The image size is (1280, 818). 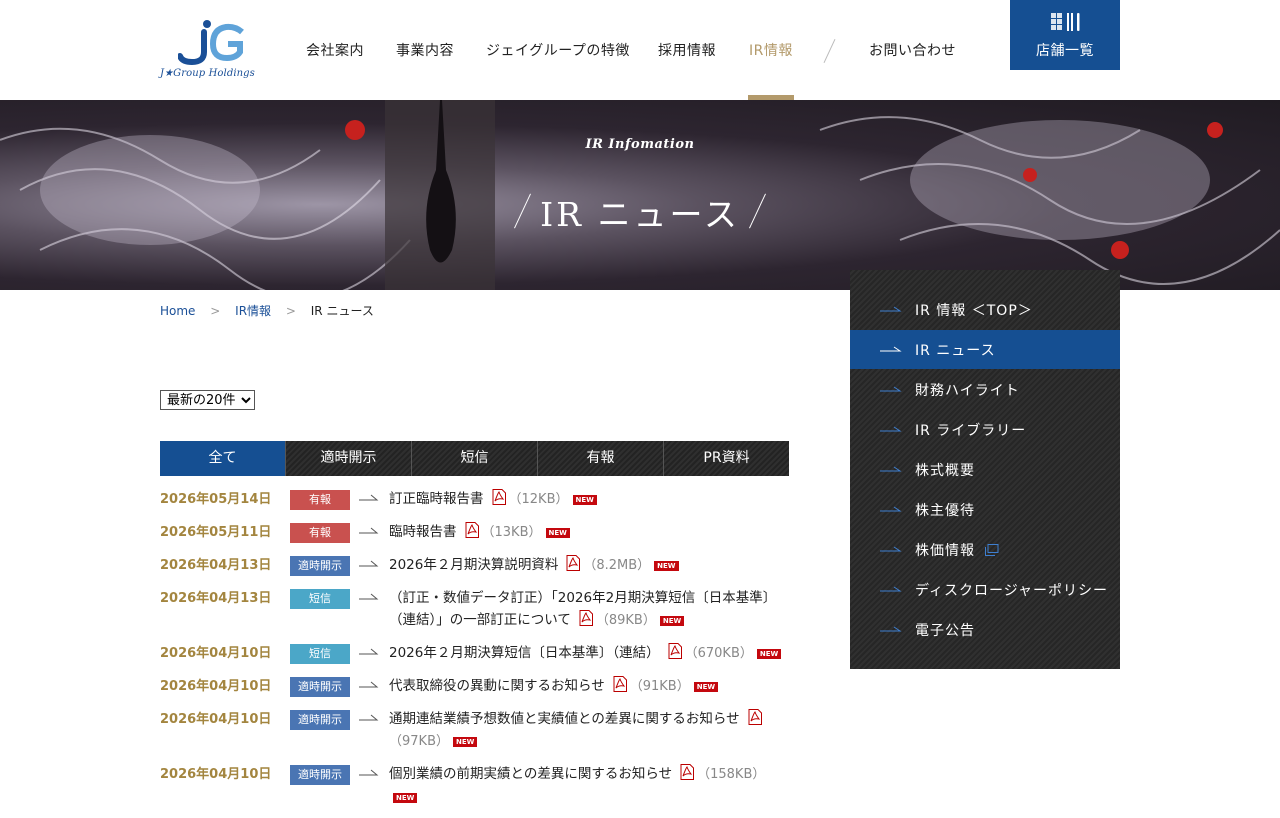 I want to click on news-title-link: 代表取締役の異動に関するお知らせ, so click(x=497, y=686).